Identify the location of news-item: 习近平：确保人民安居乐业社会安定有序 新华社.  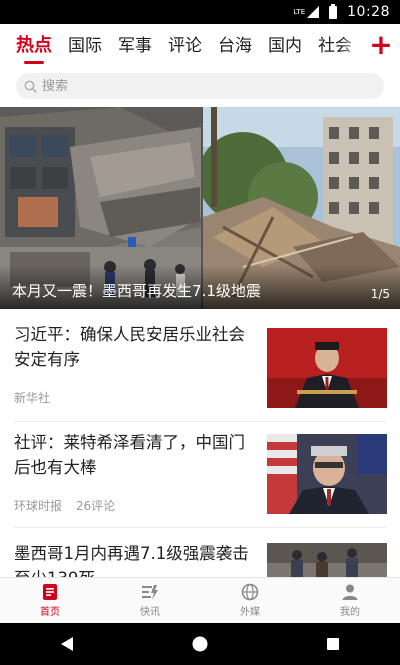
(200, 370).